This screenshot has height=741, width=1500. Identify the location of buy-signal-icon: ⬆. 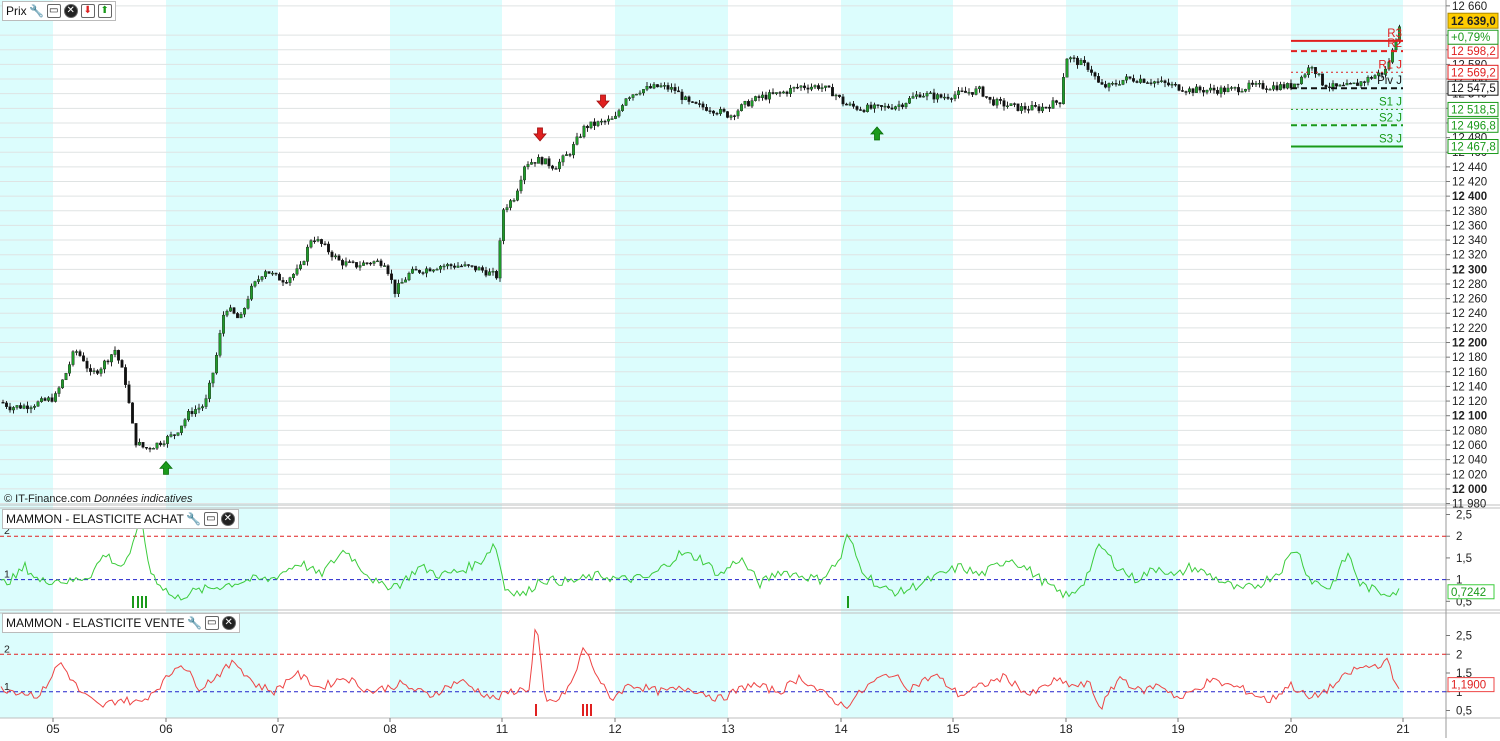
(104, 11).